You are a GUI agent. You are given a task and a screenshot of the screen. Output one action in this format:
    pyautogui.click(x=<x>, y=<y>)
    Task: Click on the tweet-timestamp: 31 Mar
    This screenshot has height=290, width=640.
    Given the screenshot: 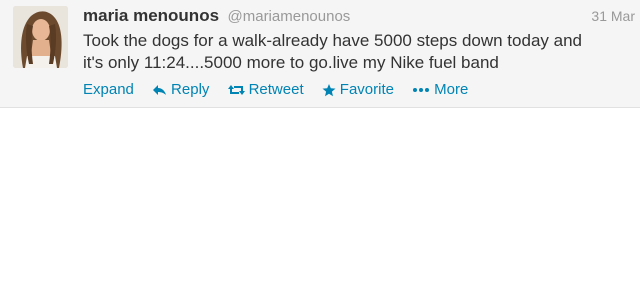 What is the action you would take?
    pyautogui.click(x=613, y=16)
    